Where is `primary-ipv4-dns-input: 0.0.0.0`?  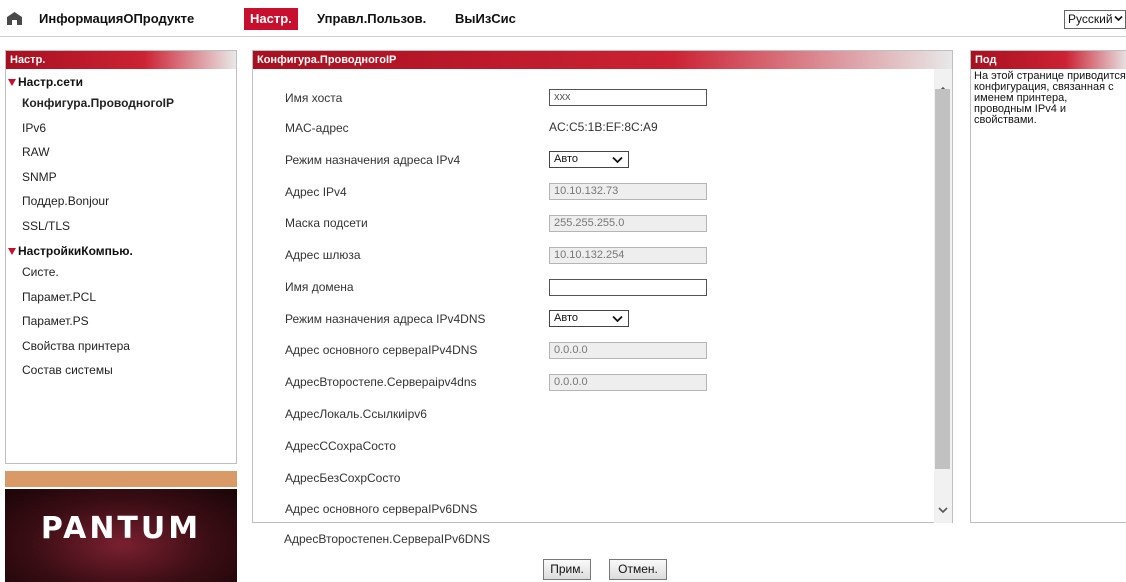 primary-ipv4-dns-input: 0.0.0.0 is located at coordinates (628, 350).